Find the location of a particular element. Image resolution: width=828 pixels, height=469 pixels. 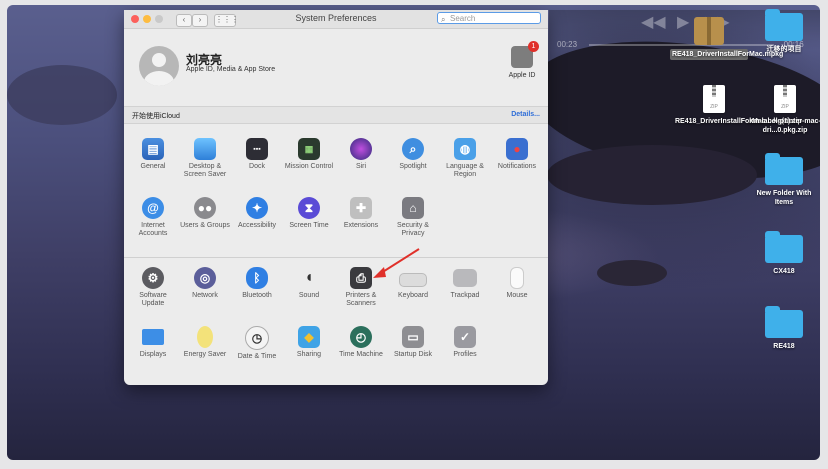

user-subtitle: Apple ID, Media & App Store is located at coordinates (231, 69).